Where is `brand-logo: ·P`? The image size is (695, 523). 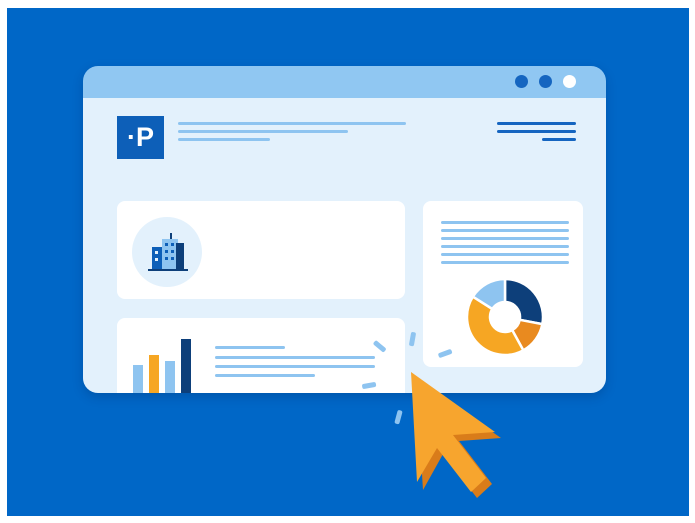
brand-logo: ·P is located at coordinates (140, 137).